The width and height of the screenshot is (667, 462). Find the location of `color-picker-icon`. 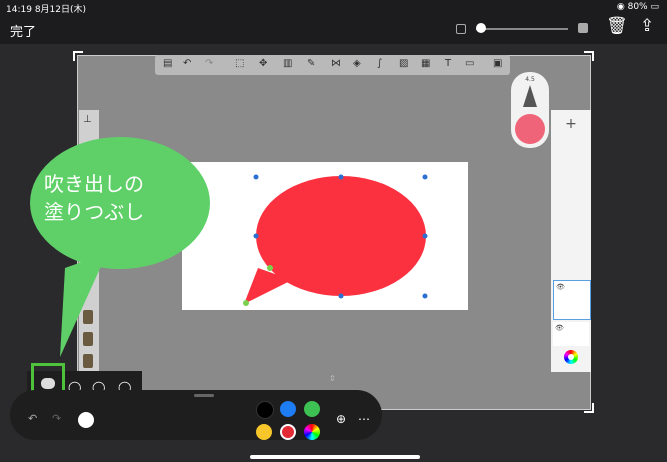

color-picker-icon is located at coordinates (312, 432).